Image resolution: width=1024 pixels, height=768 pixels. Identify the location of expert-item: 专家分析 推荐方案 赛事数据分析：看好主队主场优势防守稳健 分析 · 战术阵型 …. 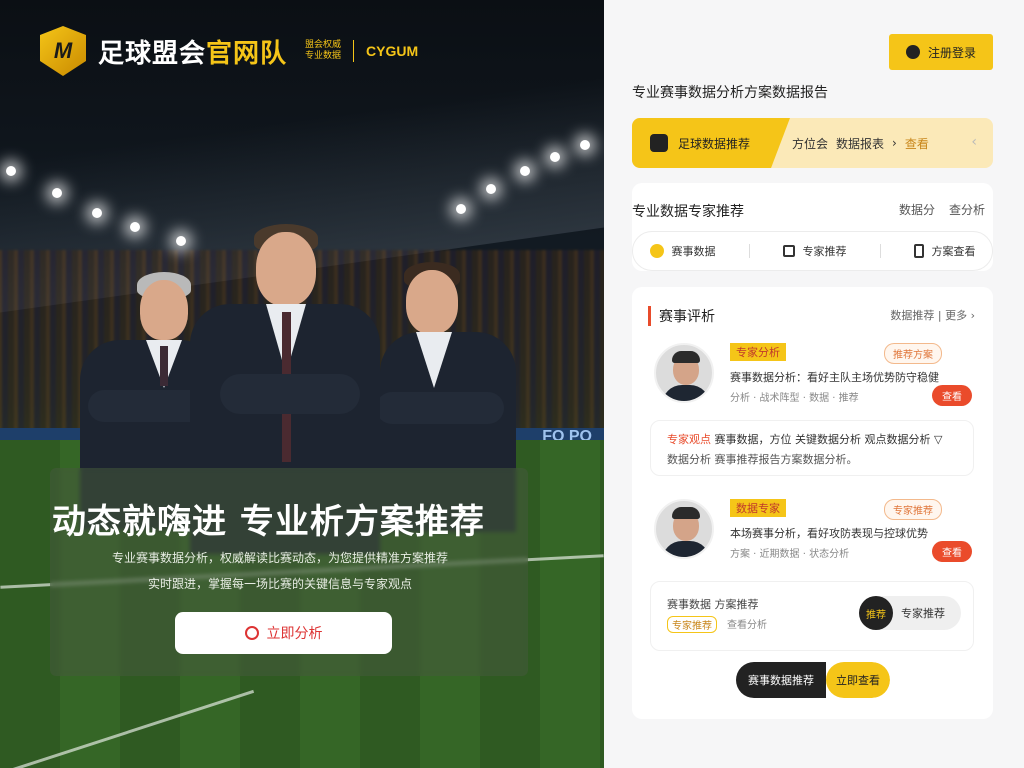
(814, 374).